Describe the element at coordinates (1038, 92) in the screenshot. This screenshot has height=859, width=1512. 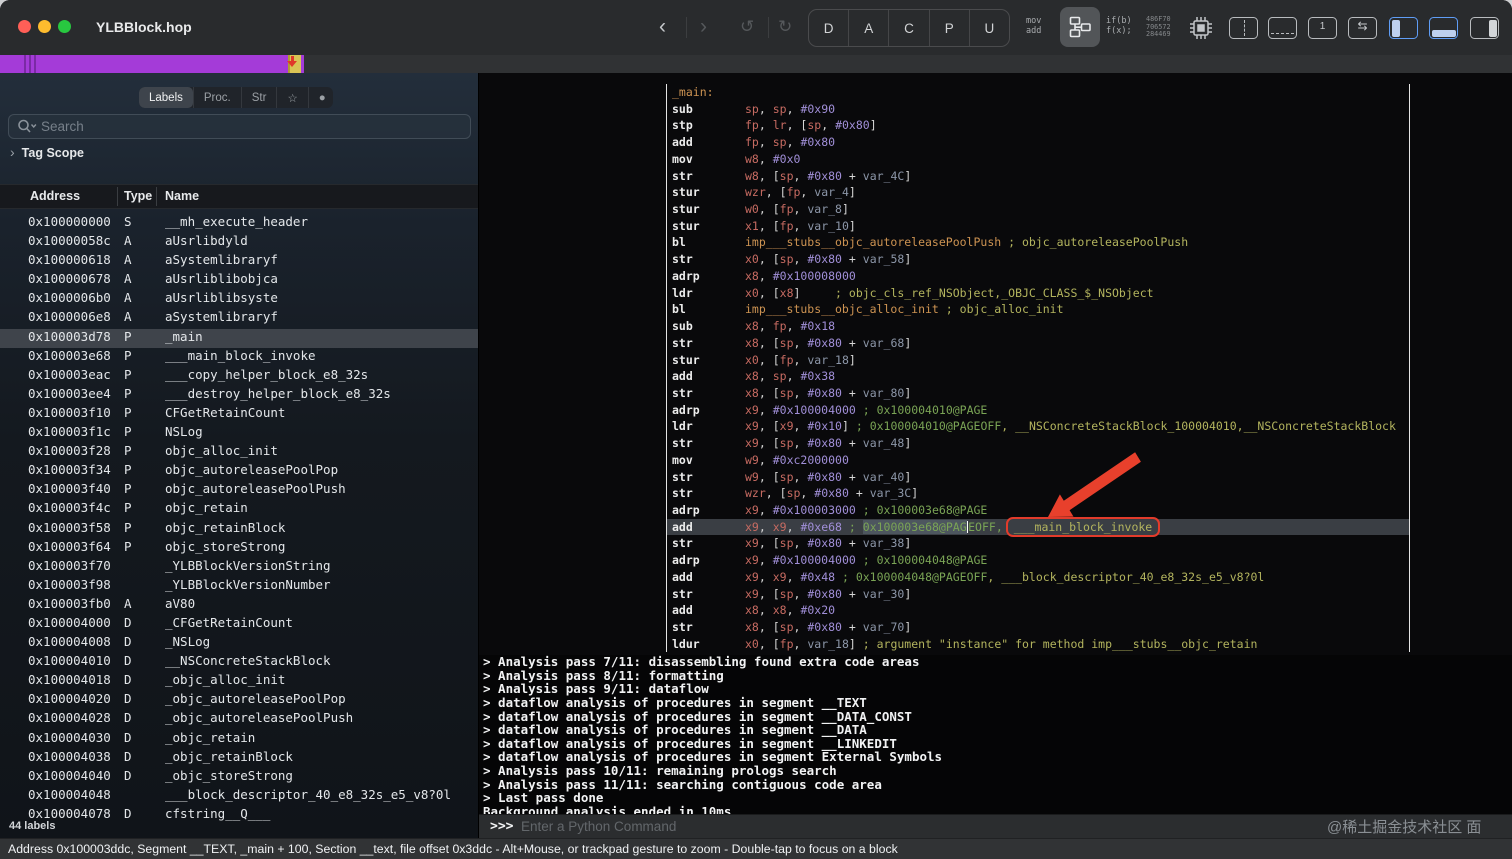
I see `asm-line: _main:` at that location.